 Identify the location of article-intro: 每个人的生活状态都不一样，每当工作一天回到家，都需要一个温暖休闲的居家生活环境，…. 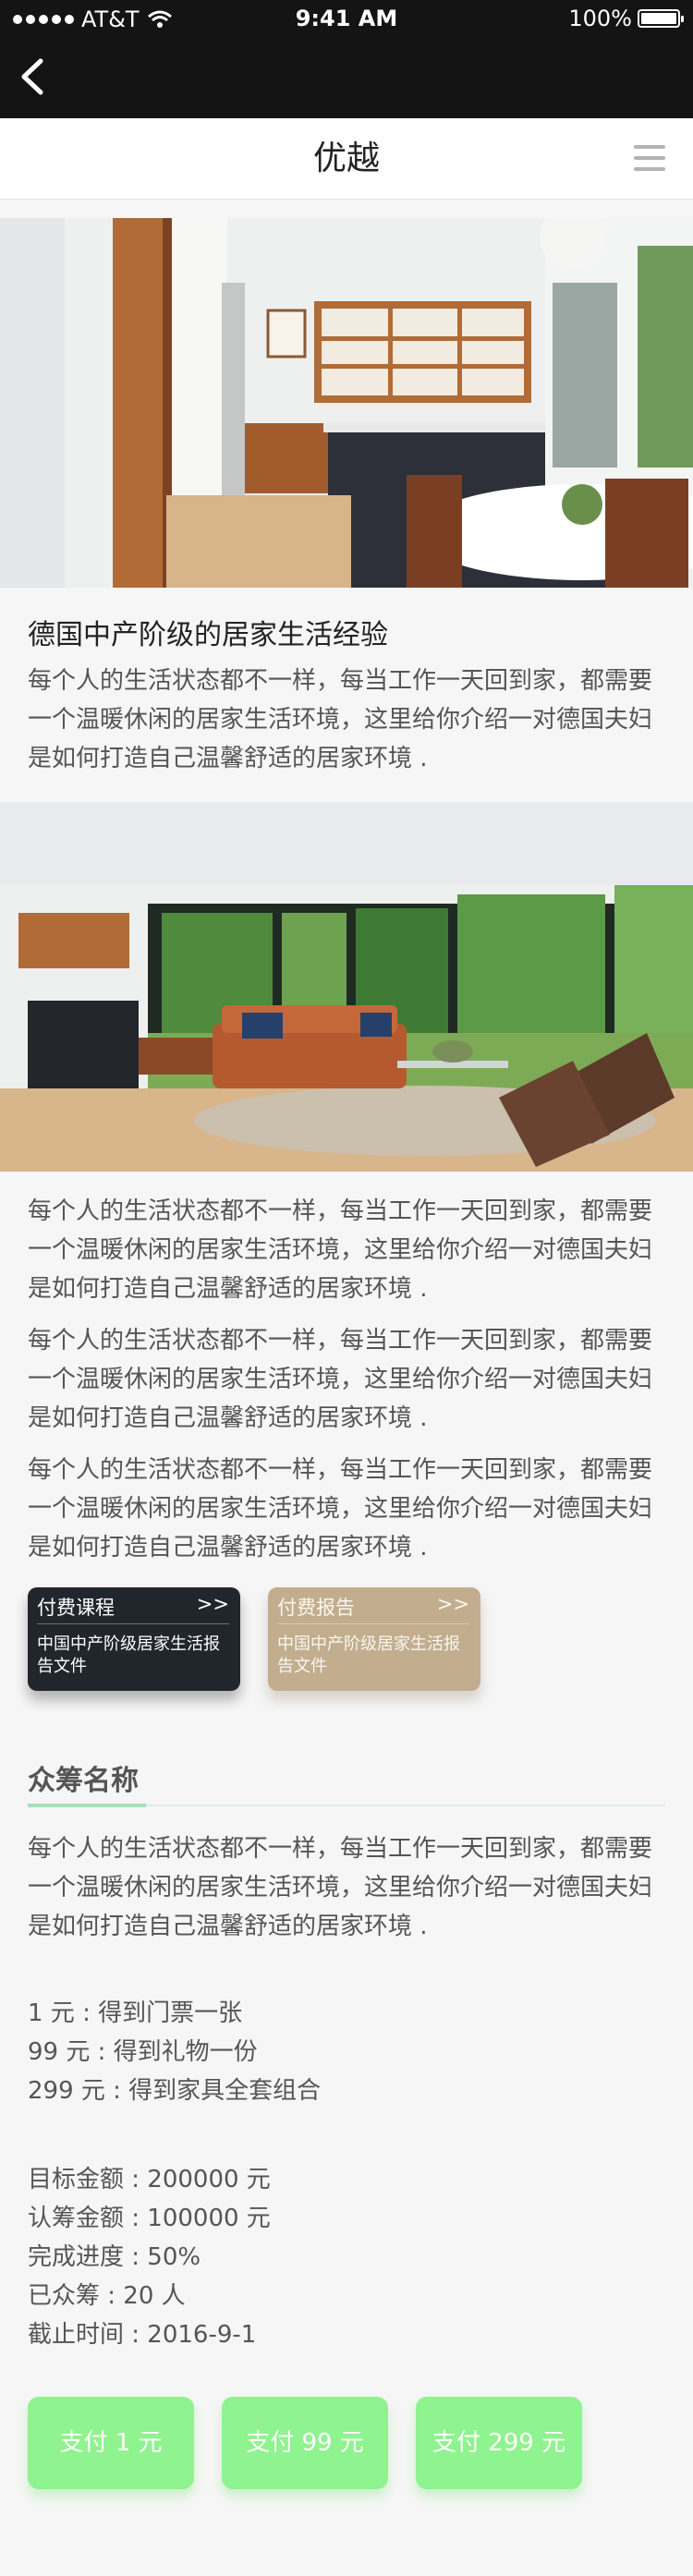
(340, 719).